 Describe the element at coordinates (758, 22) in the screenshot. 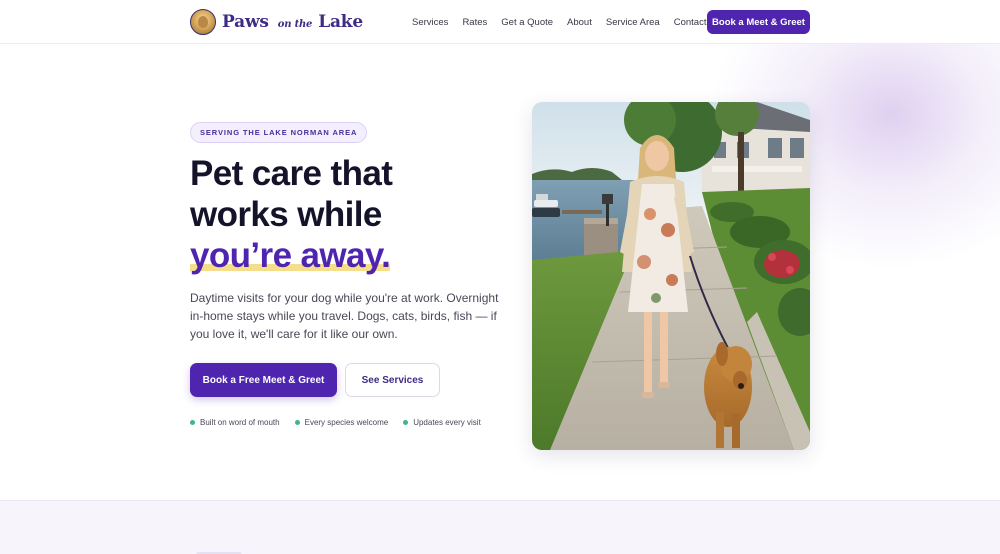

I see `book-meet-greet-button: Book a Meet & Greet` at that location.